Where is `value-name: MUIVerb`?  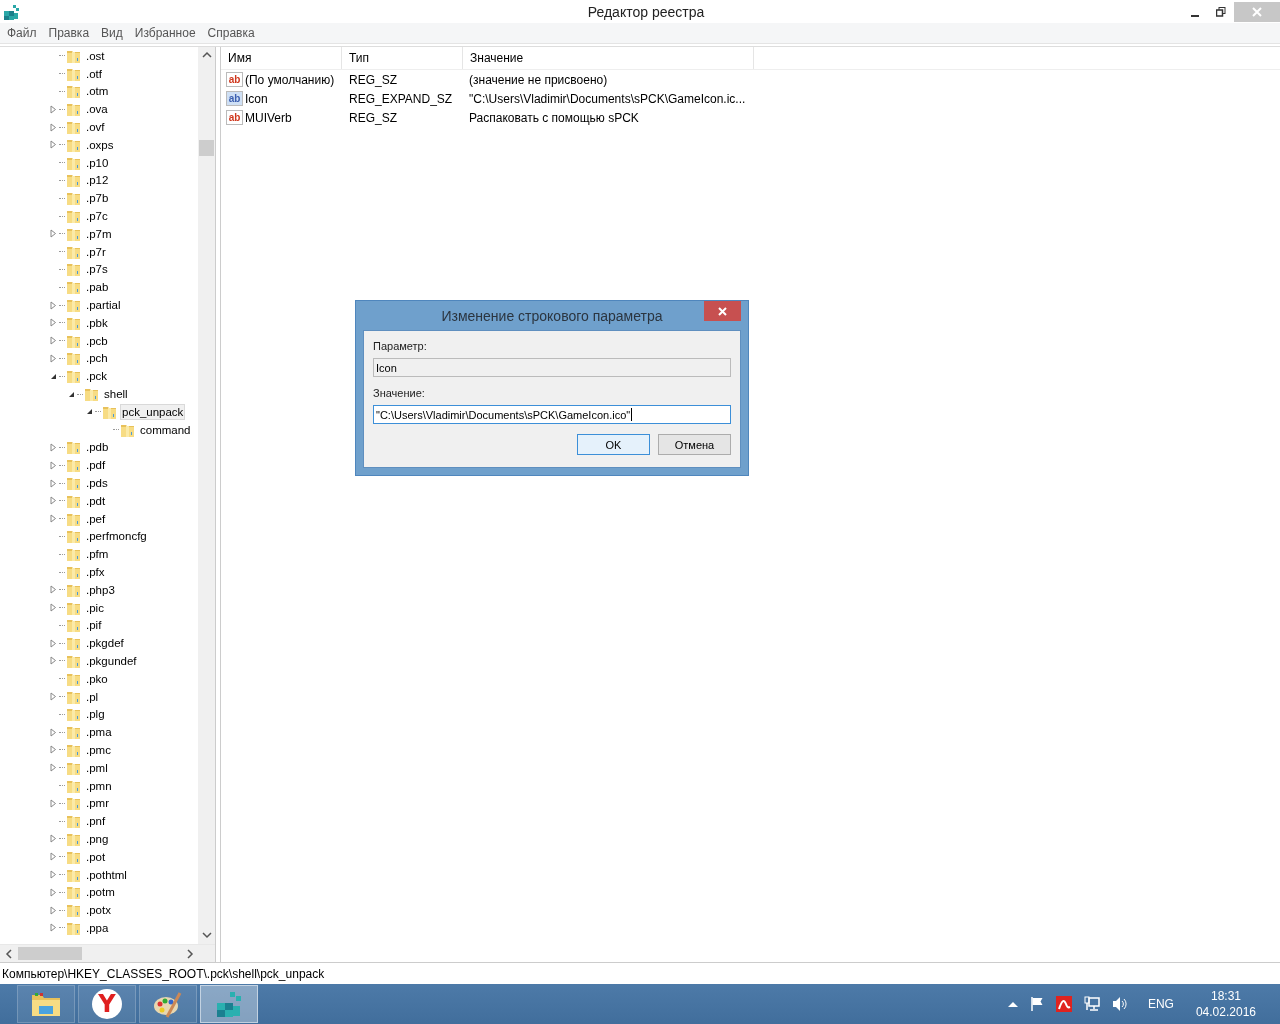 value-name: MUIVerb is located at coordinates (292, 117).